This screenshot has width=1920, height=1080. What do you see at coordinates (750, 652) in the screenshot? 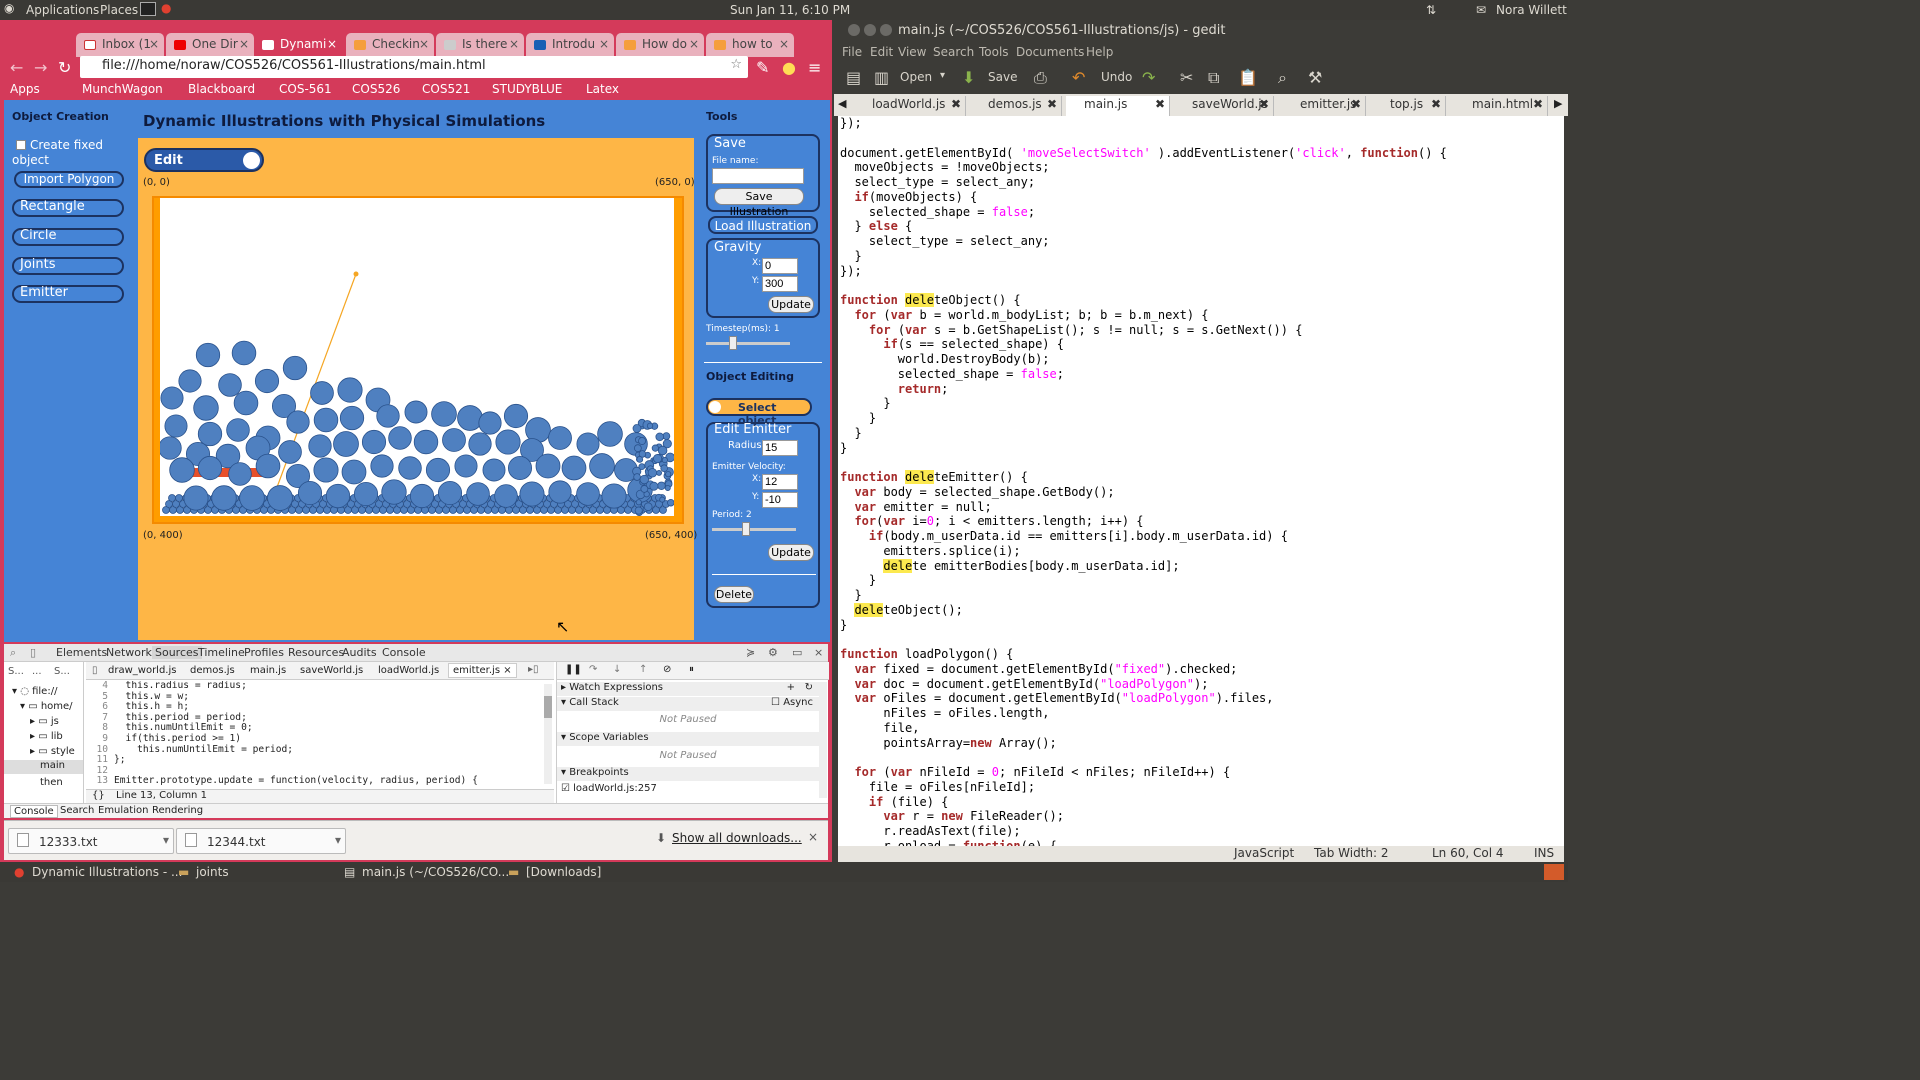
I see `drawer-icon: ≽` at bounding box center [750, 652].